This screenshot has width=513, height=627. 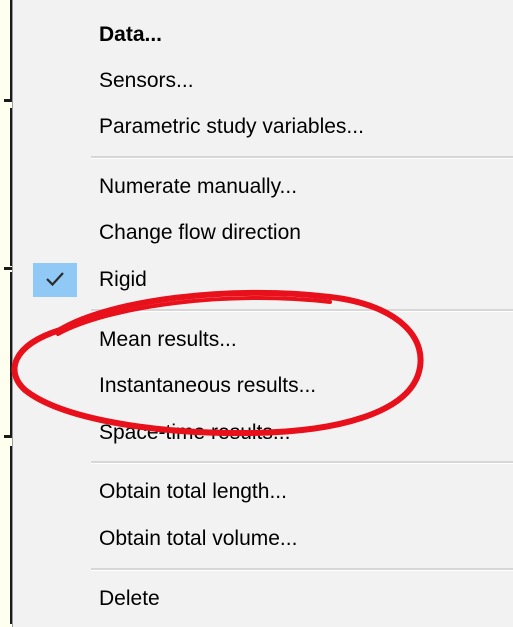 I want to click on menu-item-change-flow-direction: Change flow direction, so click(x=263, y=233).